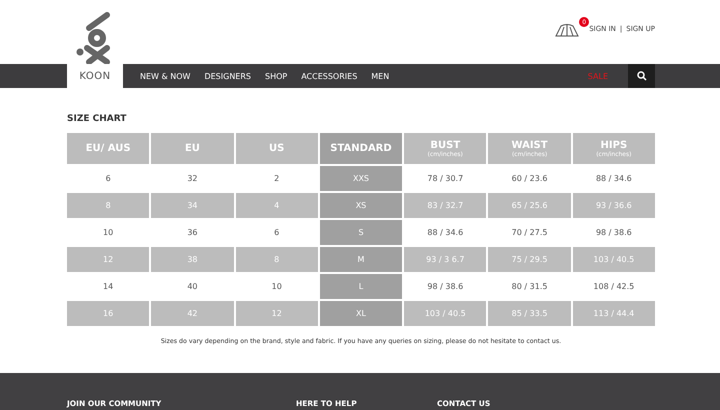 The image size is (720, 410). Describe the element at coordinates (361, 313) in the screenshot. I see `table-cell: XL` at that location.